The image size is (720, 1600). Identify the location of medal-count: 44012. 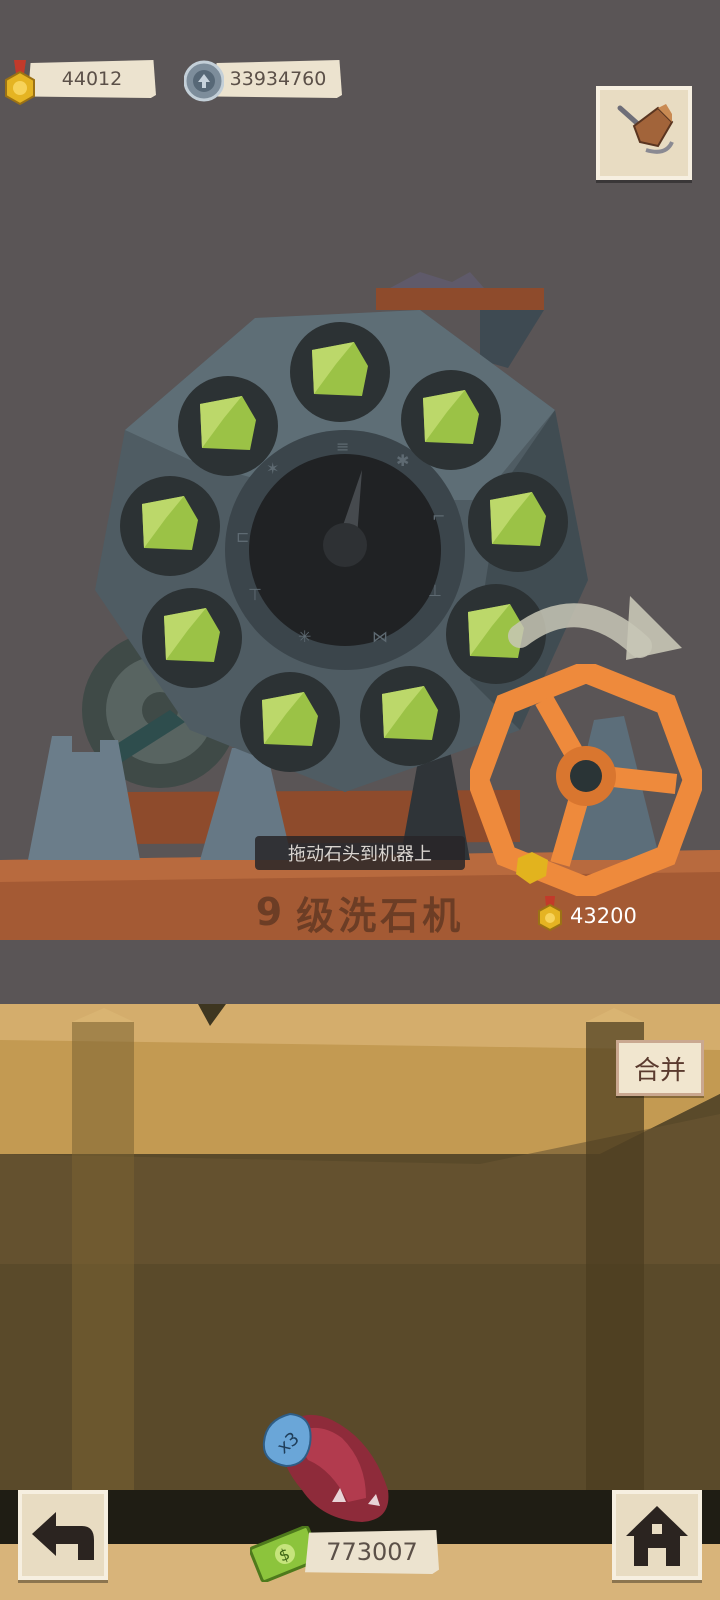
(92, 79).